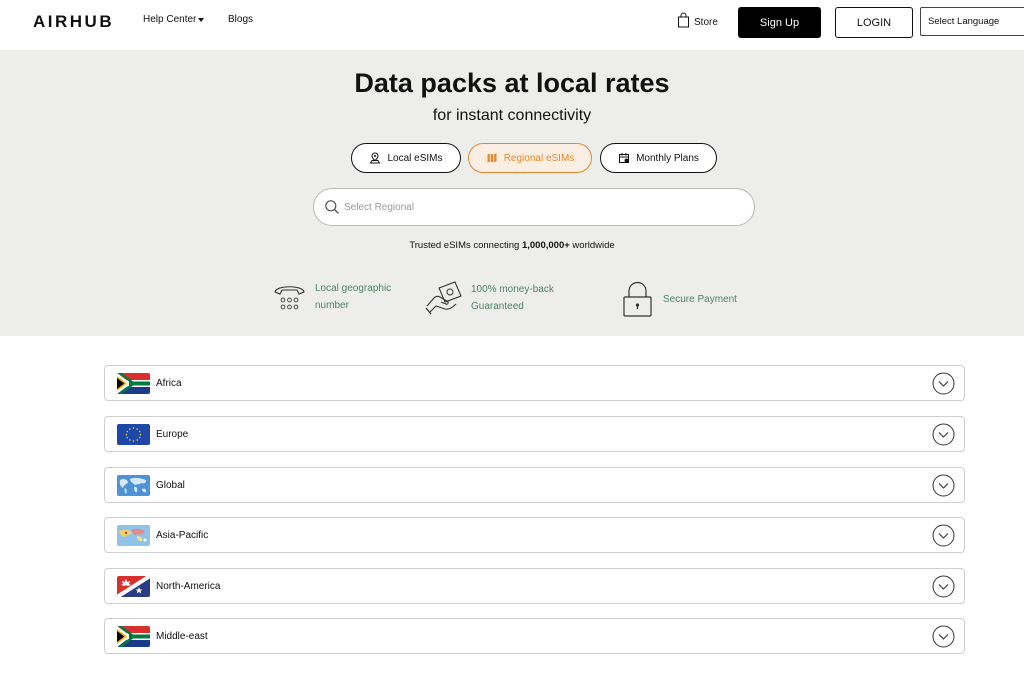 Image resolution: width=1024 pixels, height=676 pixels. I want to click on store-link: Store, so click(697, 20).